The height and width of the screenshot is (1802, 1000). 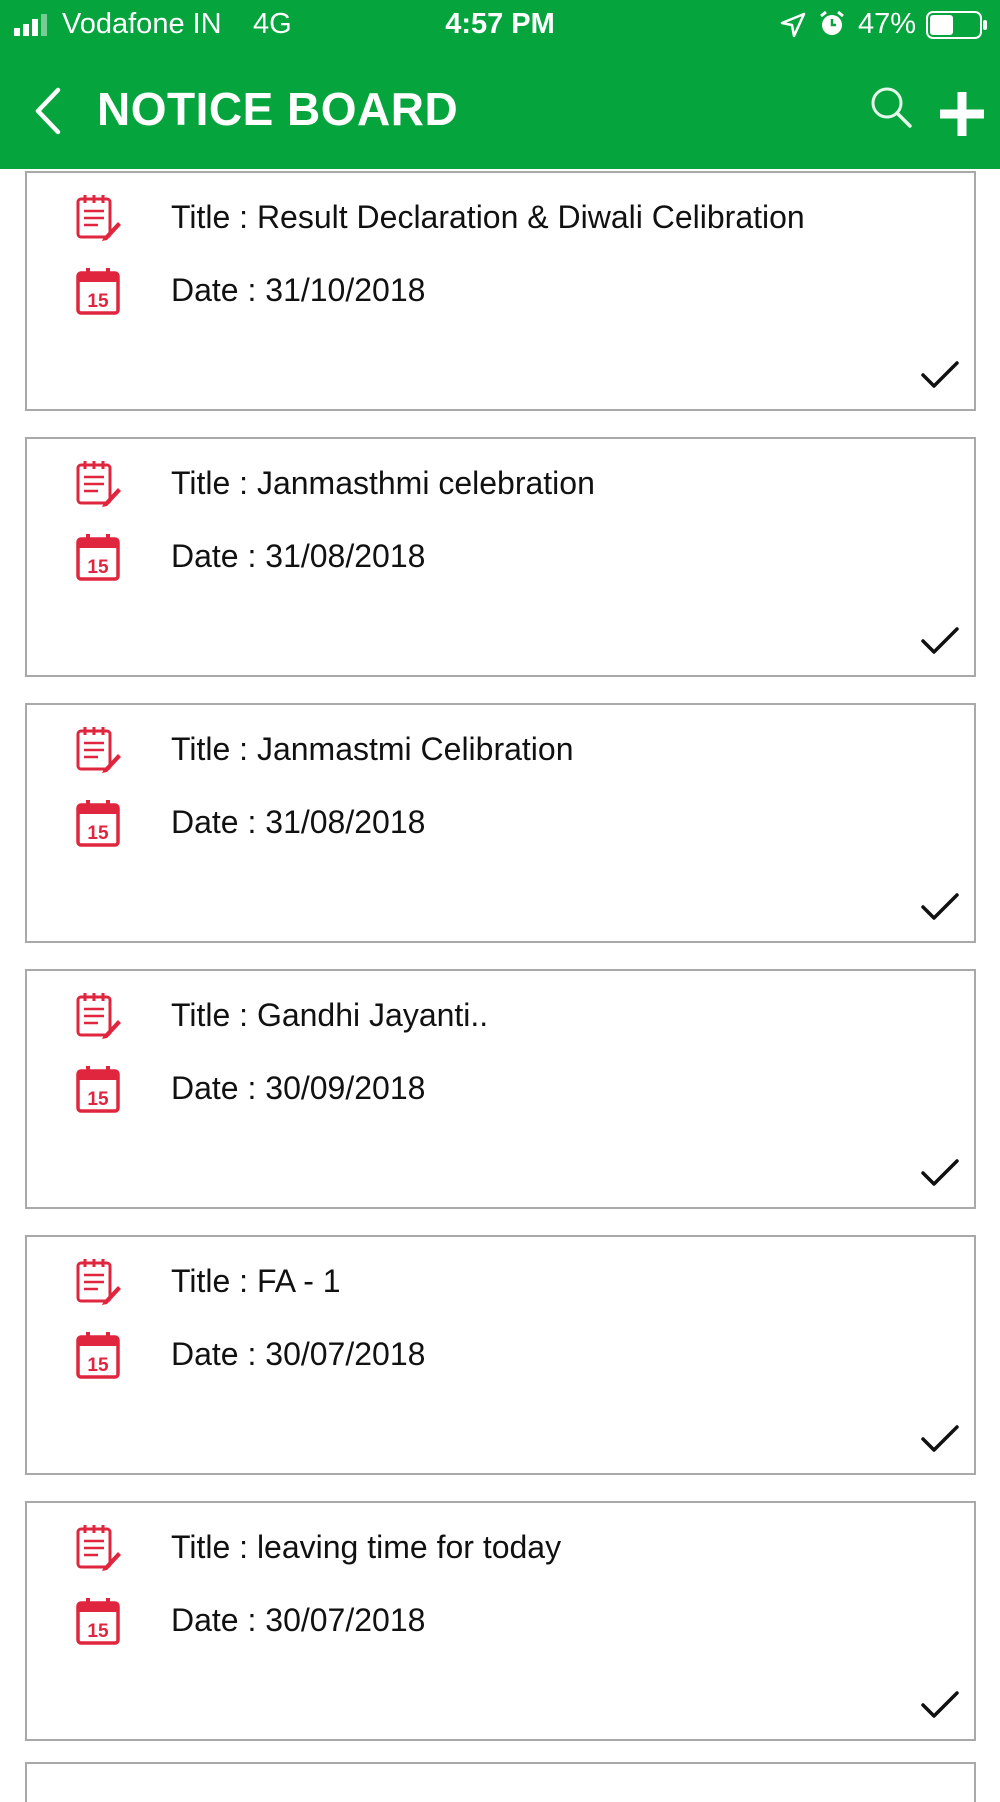 What do you see at coordinates (278, 109) in the screenshot?
I see `page-title: NOTICE BOARD` at bounding box center [278, 109].